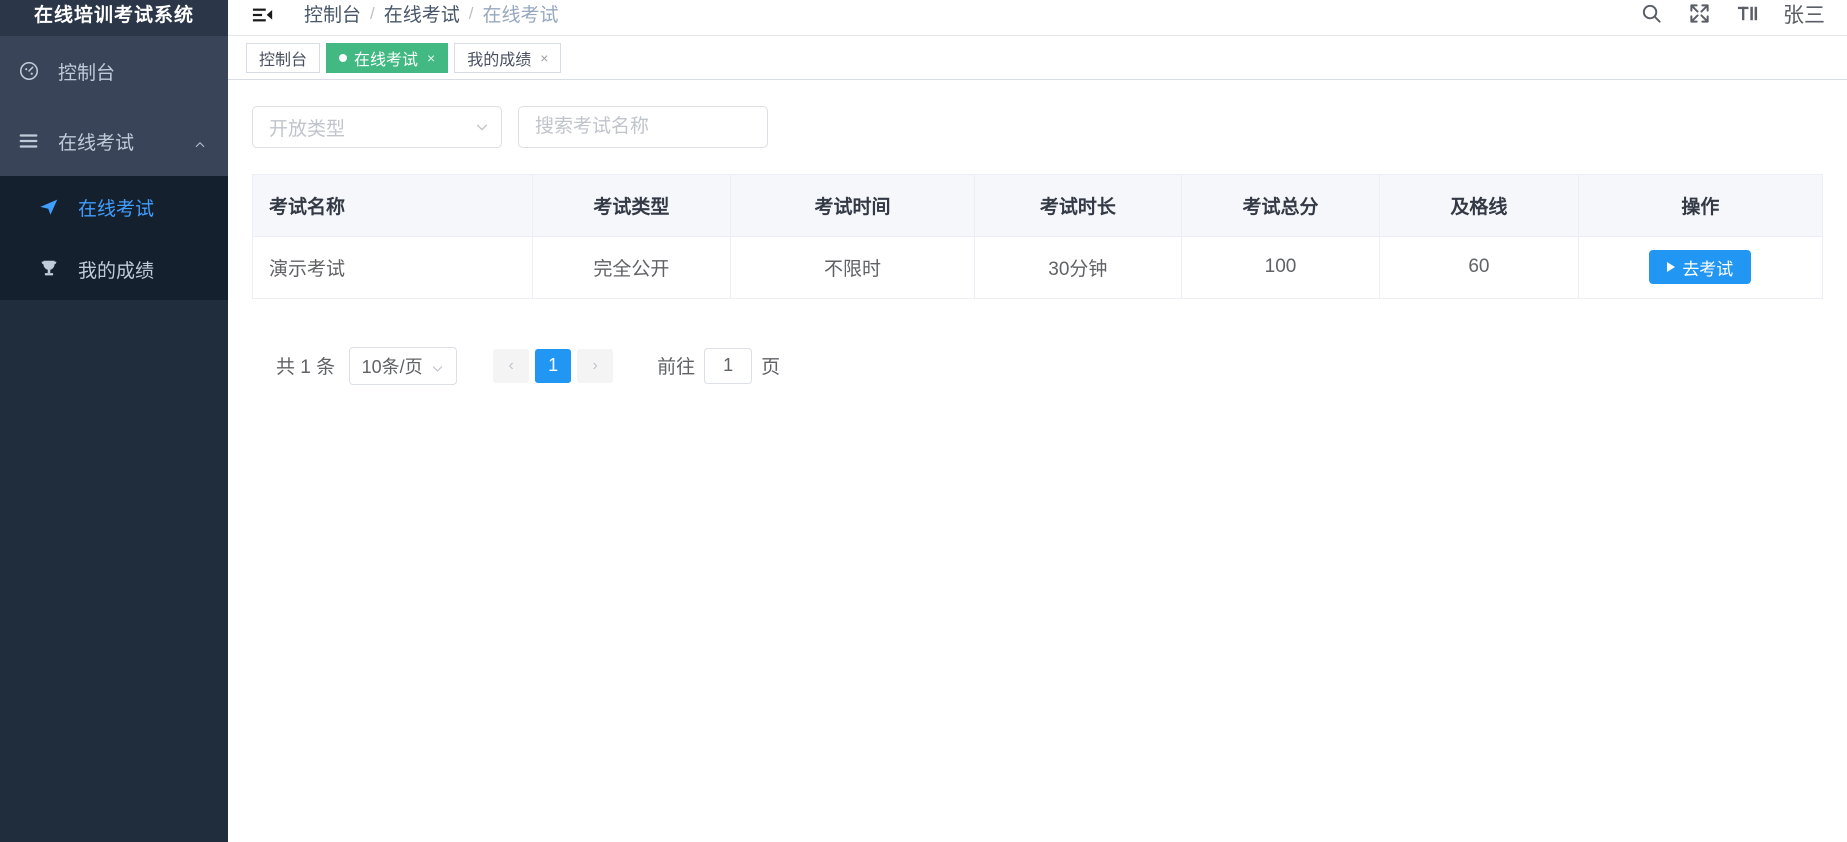 This screenshot has height=842, width=1847. I want to click on tab-my-scores: 我的成绩 ×, so click(508, 57).